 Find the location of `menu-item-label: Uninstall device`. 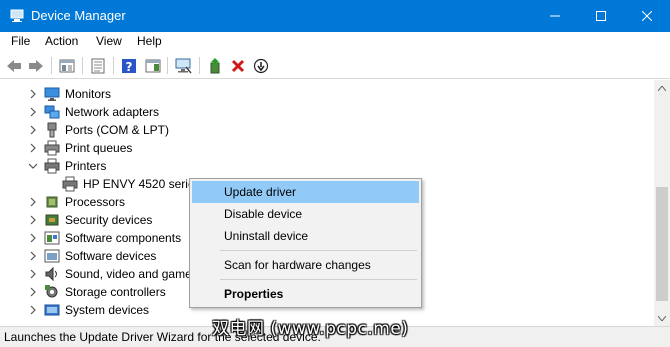

menu-item-label: Uninstall device is located at coordinates (266, 236).